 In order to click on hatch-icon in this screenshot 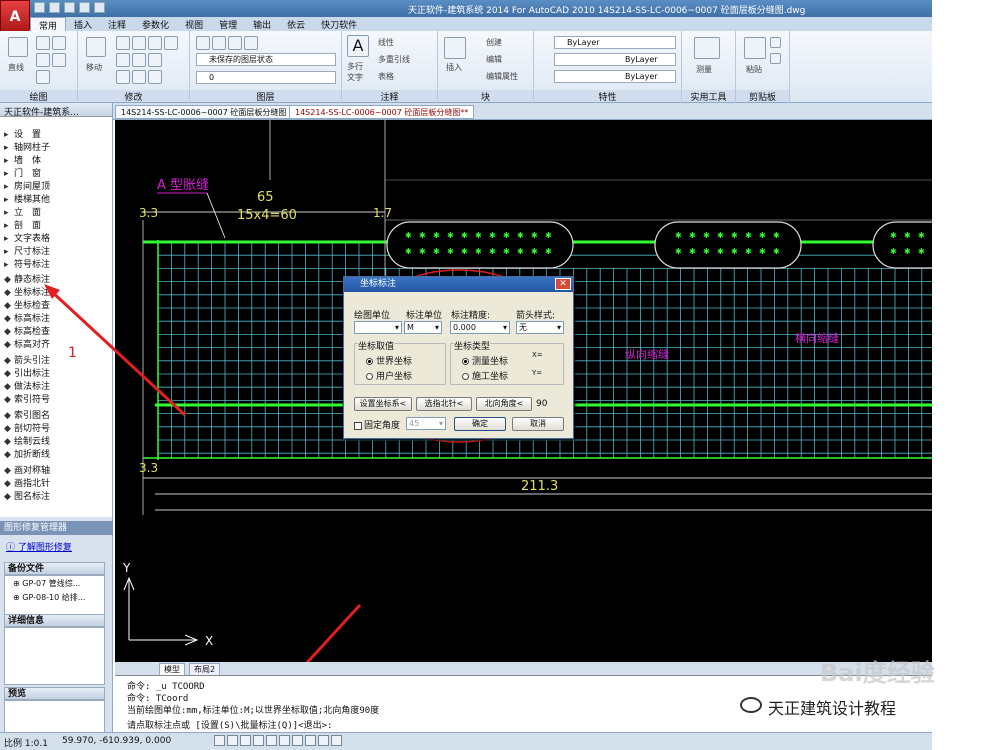, I will do `click(43, 77)`.